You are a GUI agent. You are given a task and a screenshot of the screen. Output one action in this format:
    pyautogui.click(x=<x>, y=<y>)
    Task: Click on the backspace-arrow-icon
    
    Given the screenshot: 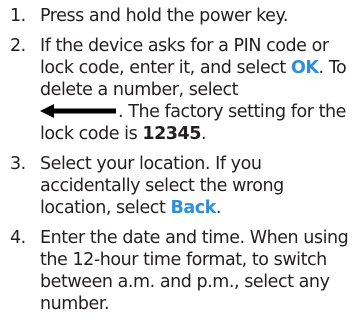 What is the action you would take?
    pyautogui.click(x=78, y=111)
    